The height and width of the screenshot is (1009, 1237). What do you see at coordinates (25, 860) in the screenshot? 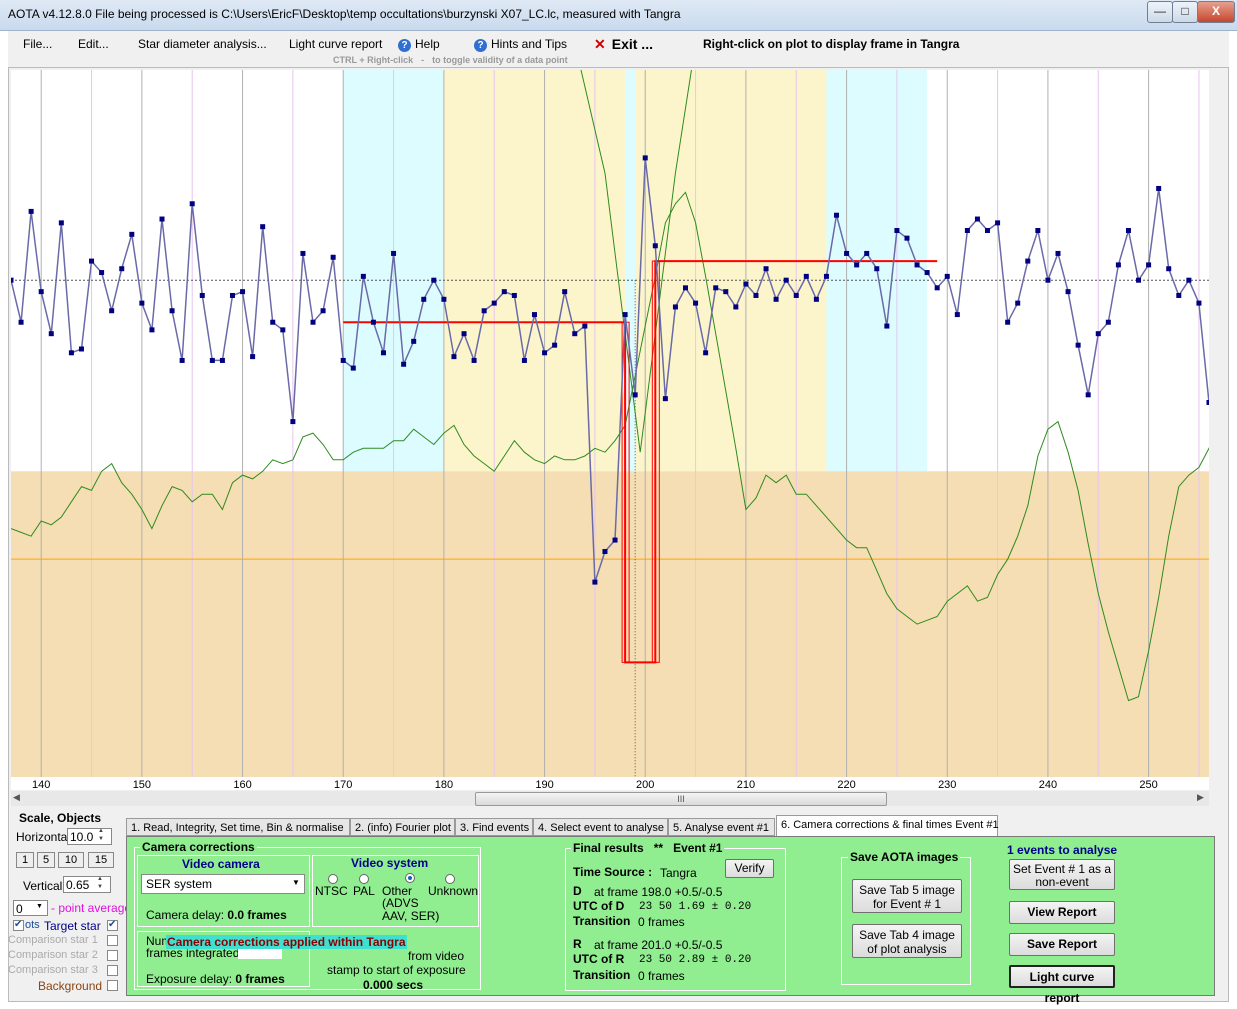
I see `scale-1-button: 1` at bounding box center [25, 860].